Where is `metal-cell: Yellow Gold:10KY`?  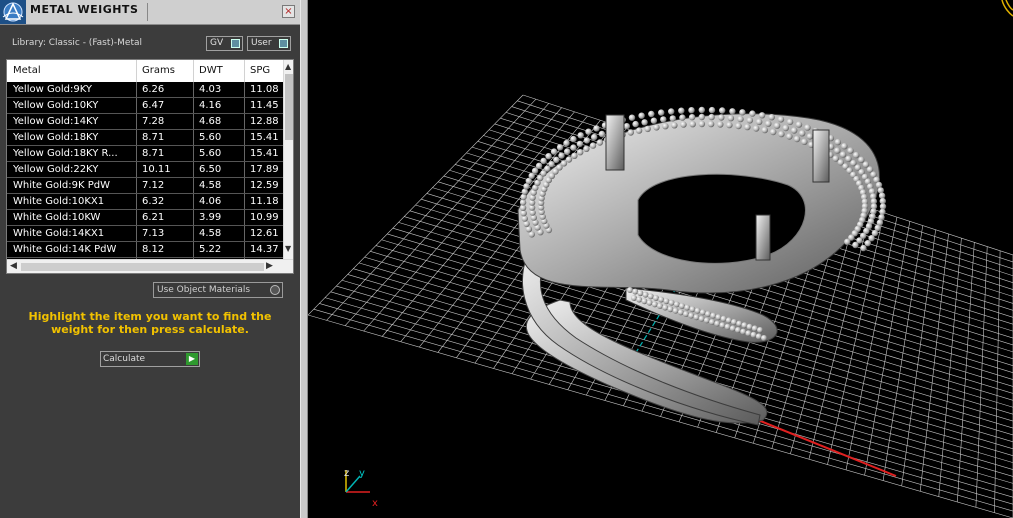
metal-cell: Yellow Gold:10KY is located at coordinates (56, 105).